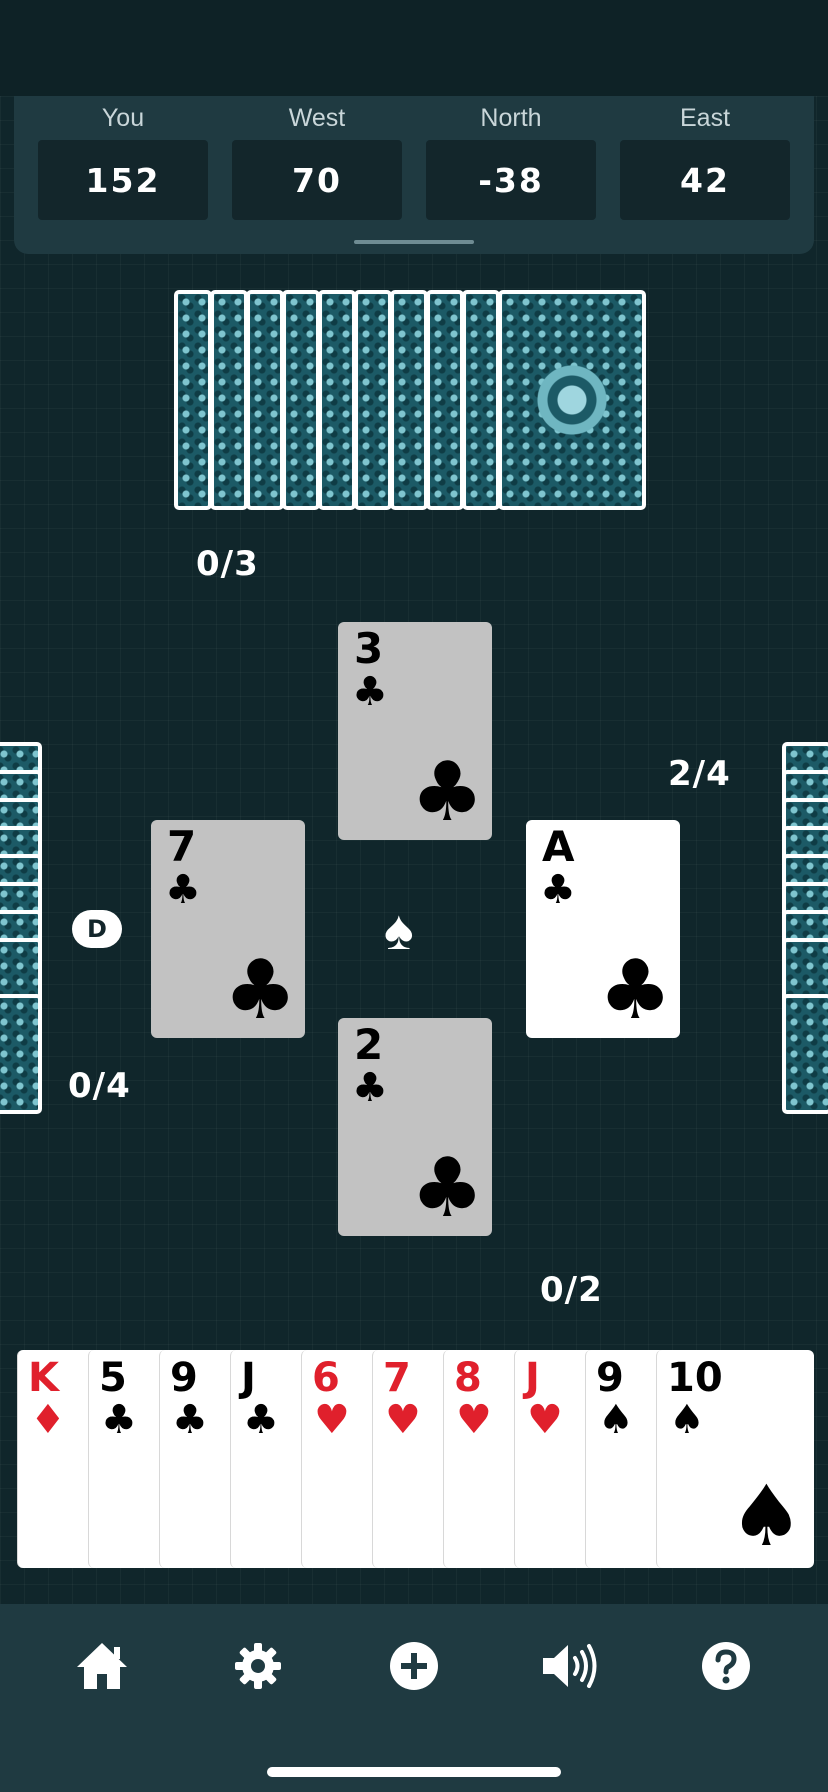  Describe the element at coordinates (369, 648) in the screenshot. I see `card-rank: 3` at that location.